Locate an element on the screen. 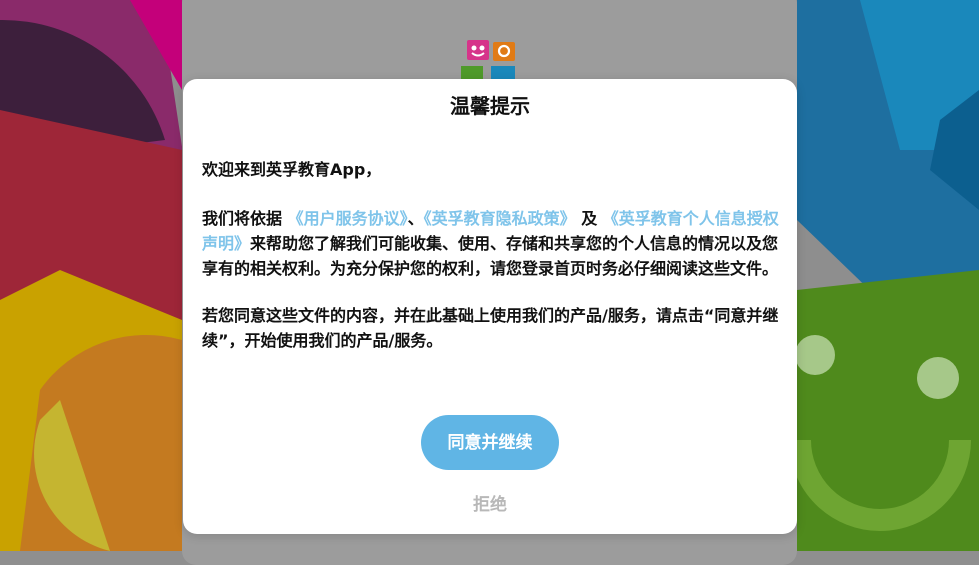 This screenshot has width=979, height=565. privacy-policy-link: 《英孚教育隐私政策》 is located at coordinates (500, 218).